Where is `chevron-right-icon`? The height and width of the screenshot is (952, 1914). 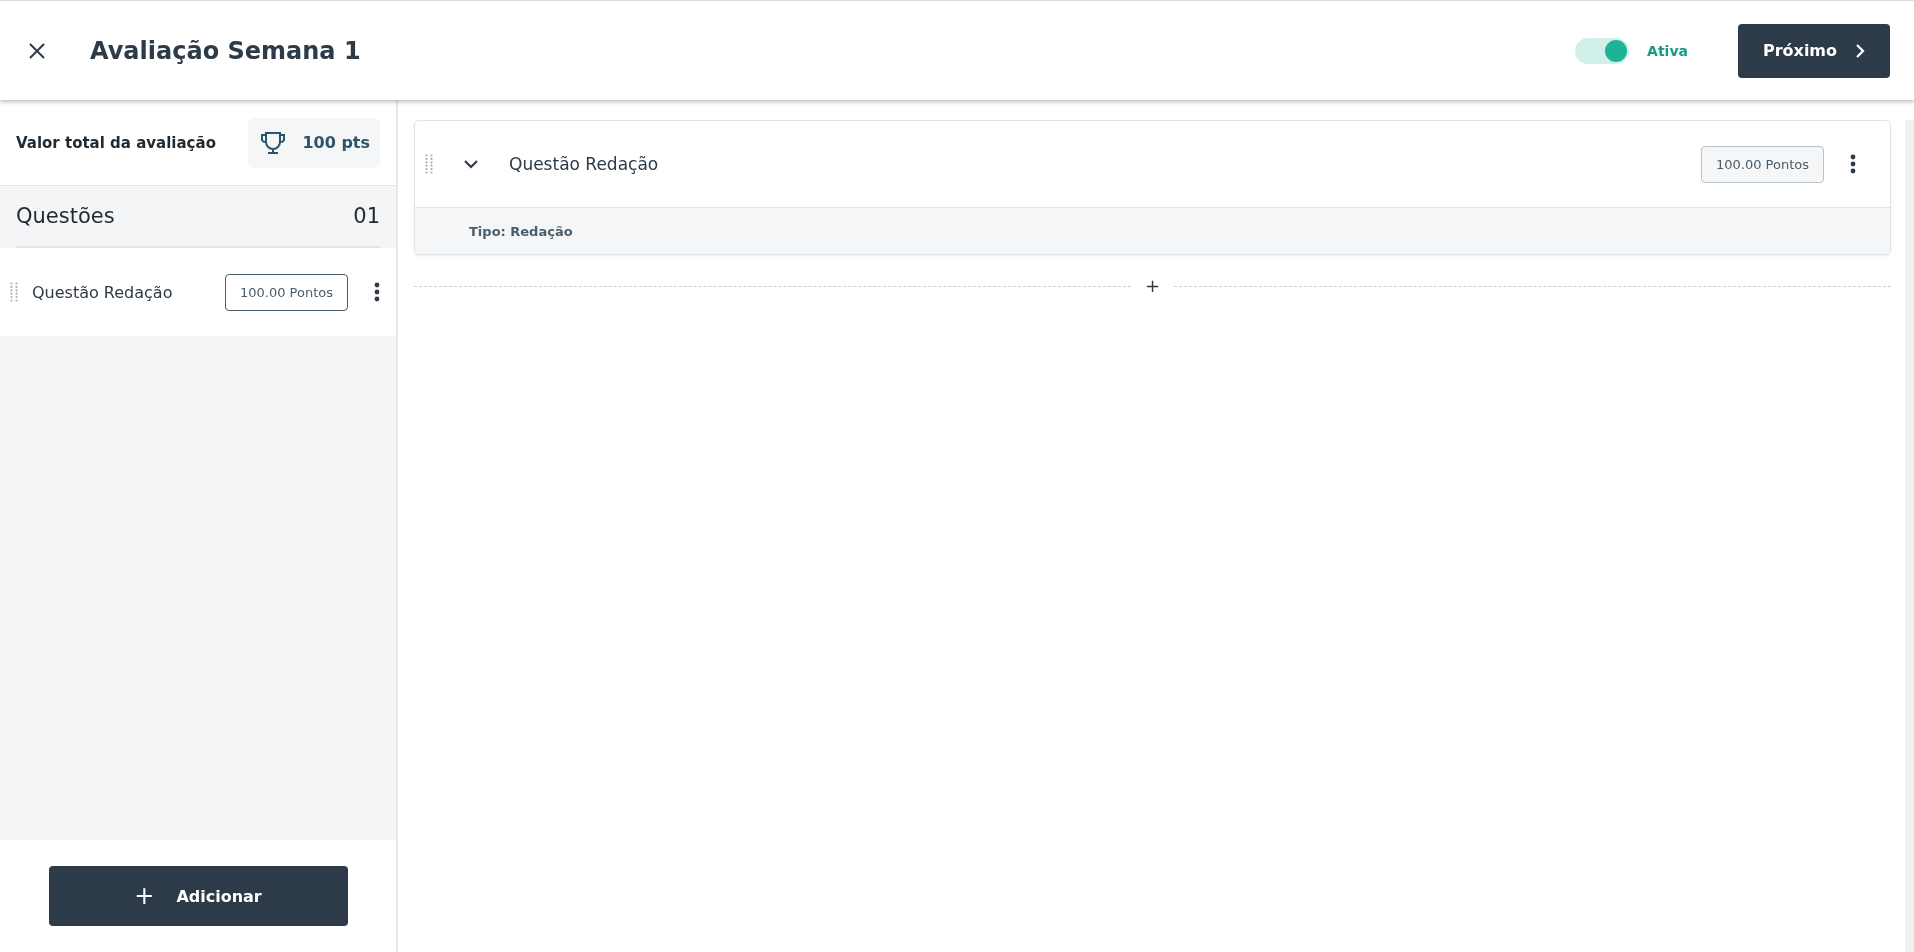
chevron-right-icon is located at coordinates (1860, 50).